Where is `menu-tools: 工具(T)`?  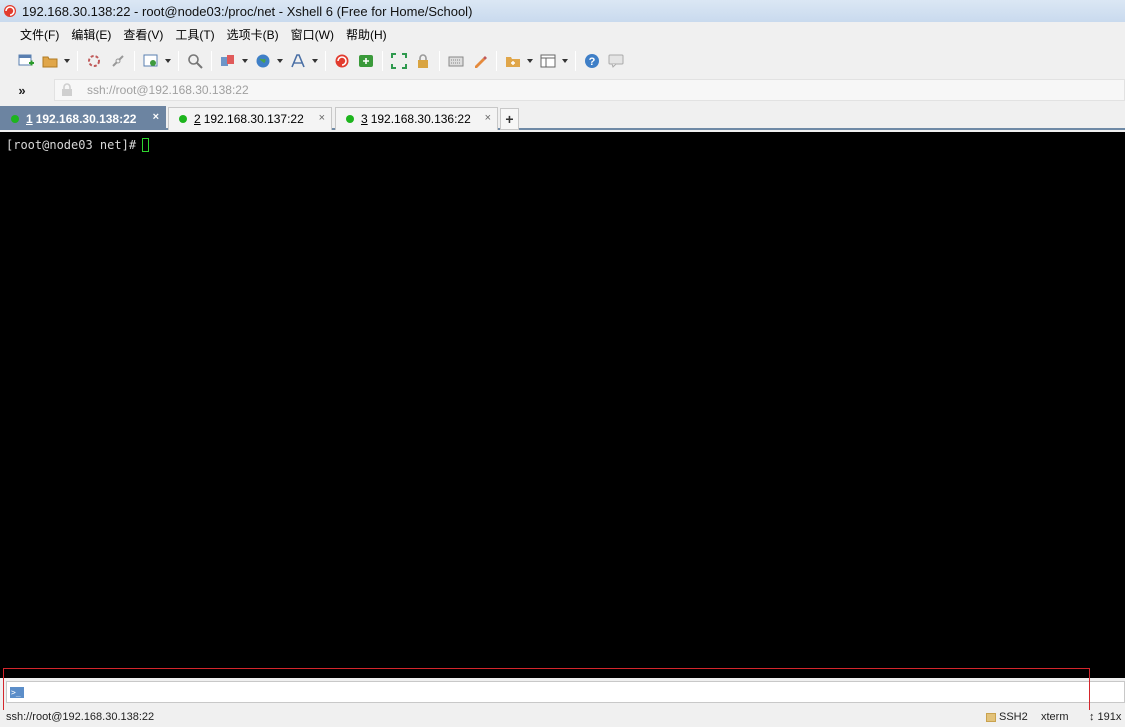
menu-tools: 工具(T) is located at coordinates (194, 34).